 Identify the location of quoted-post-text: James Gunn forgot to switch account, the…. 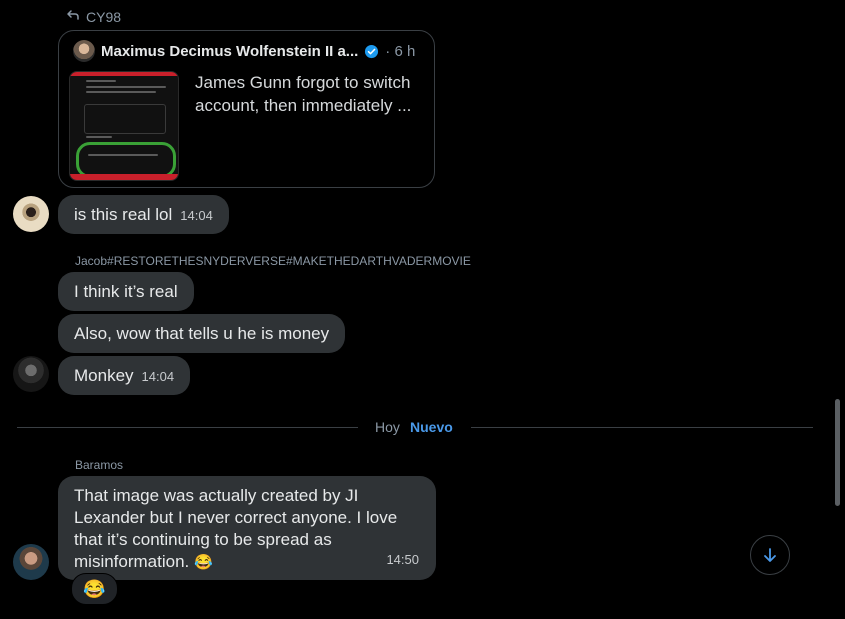
(303, 94).